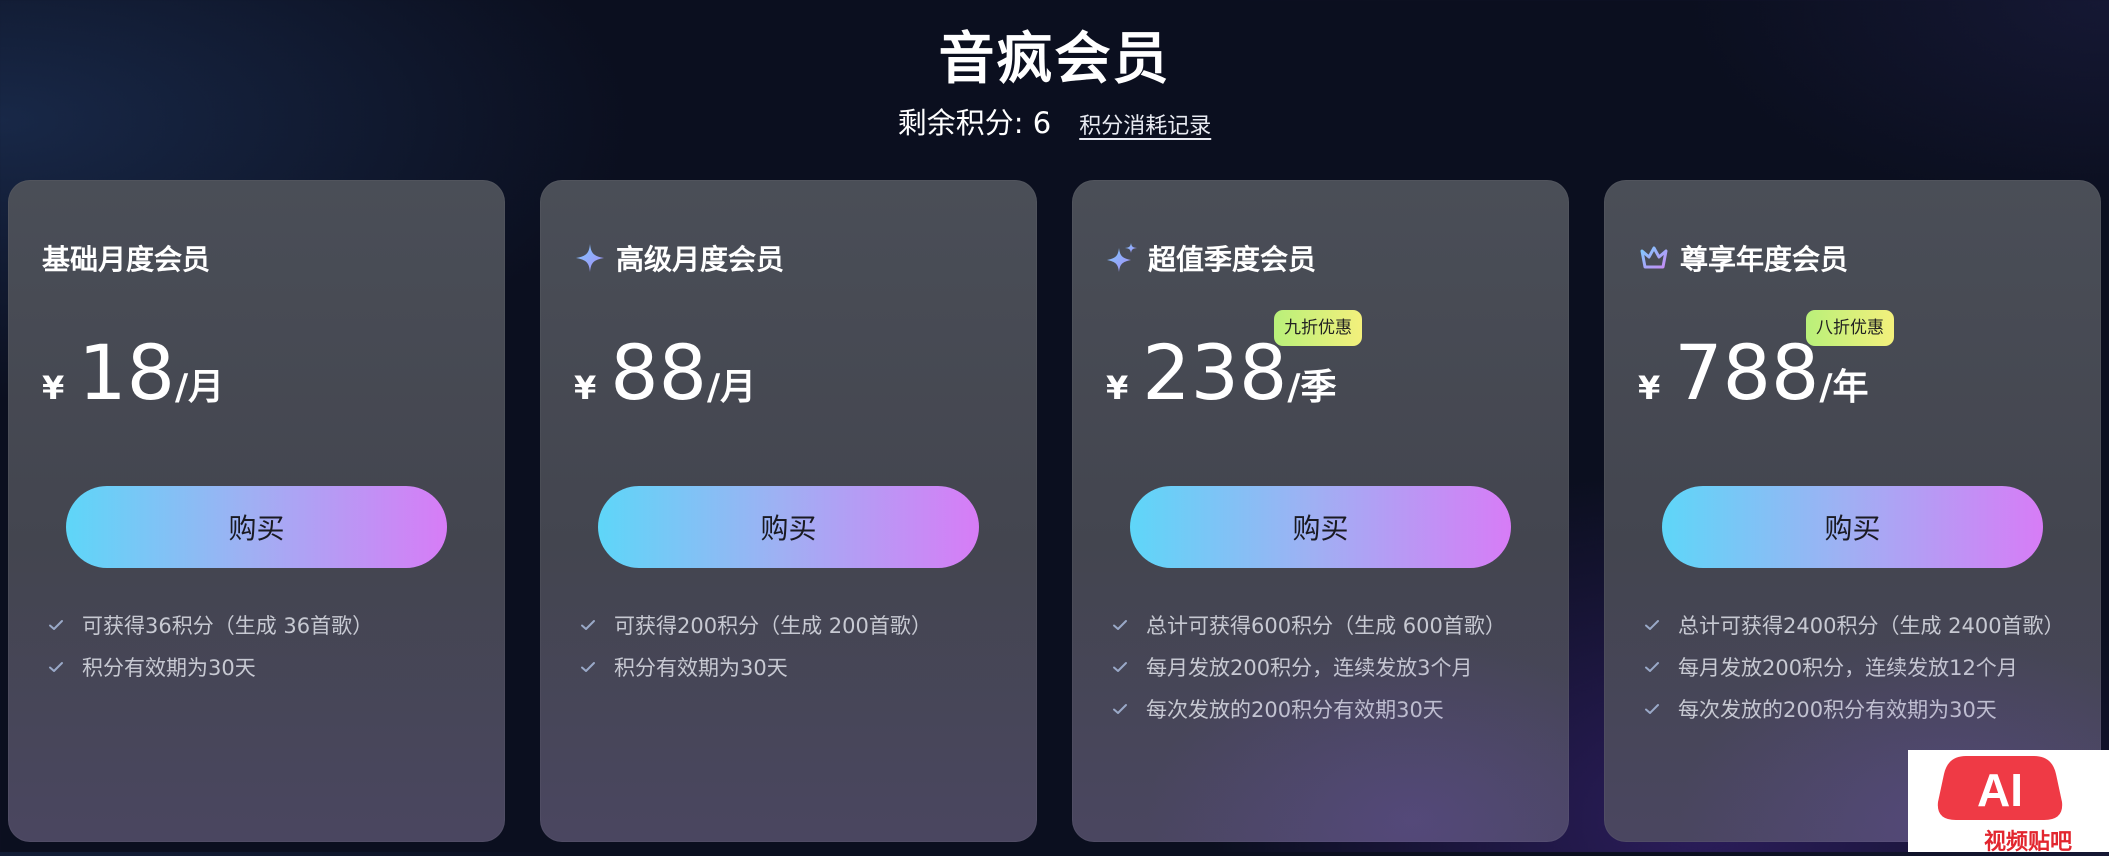 This screenshot has height=856, width=2109. Describe the element at coordinates (1764, 259) in the screenshot. I see `plan-title: 尊享年度会员` at that location.